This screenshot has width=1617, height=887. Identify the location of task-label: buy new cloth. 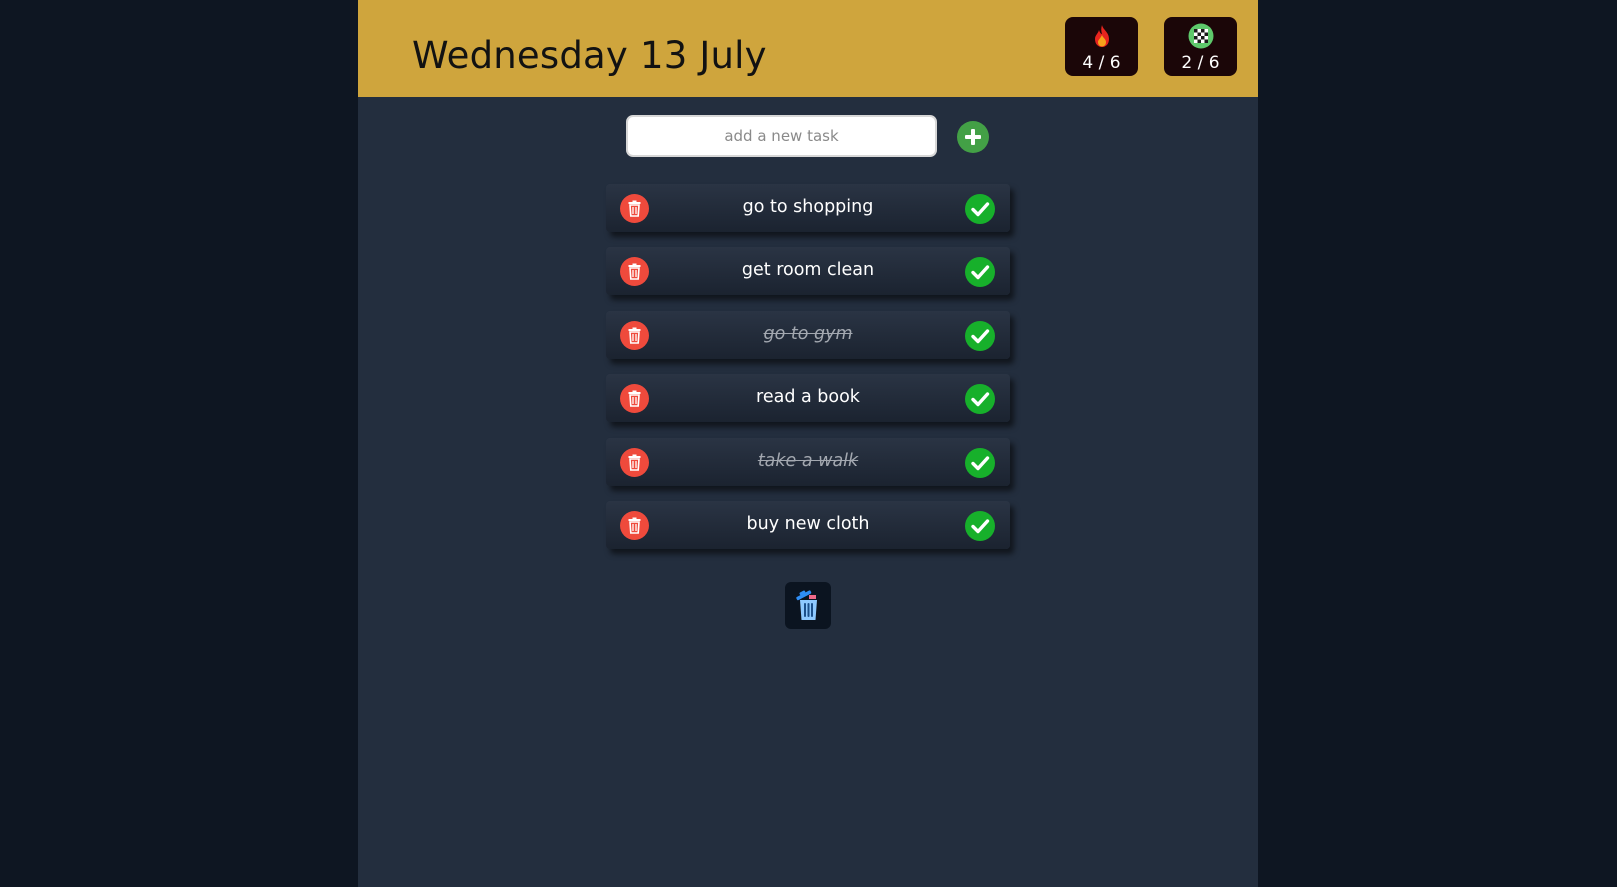
(808, 524).